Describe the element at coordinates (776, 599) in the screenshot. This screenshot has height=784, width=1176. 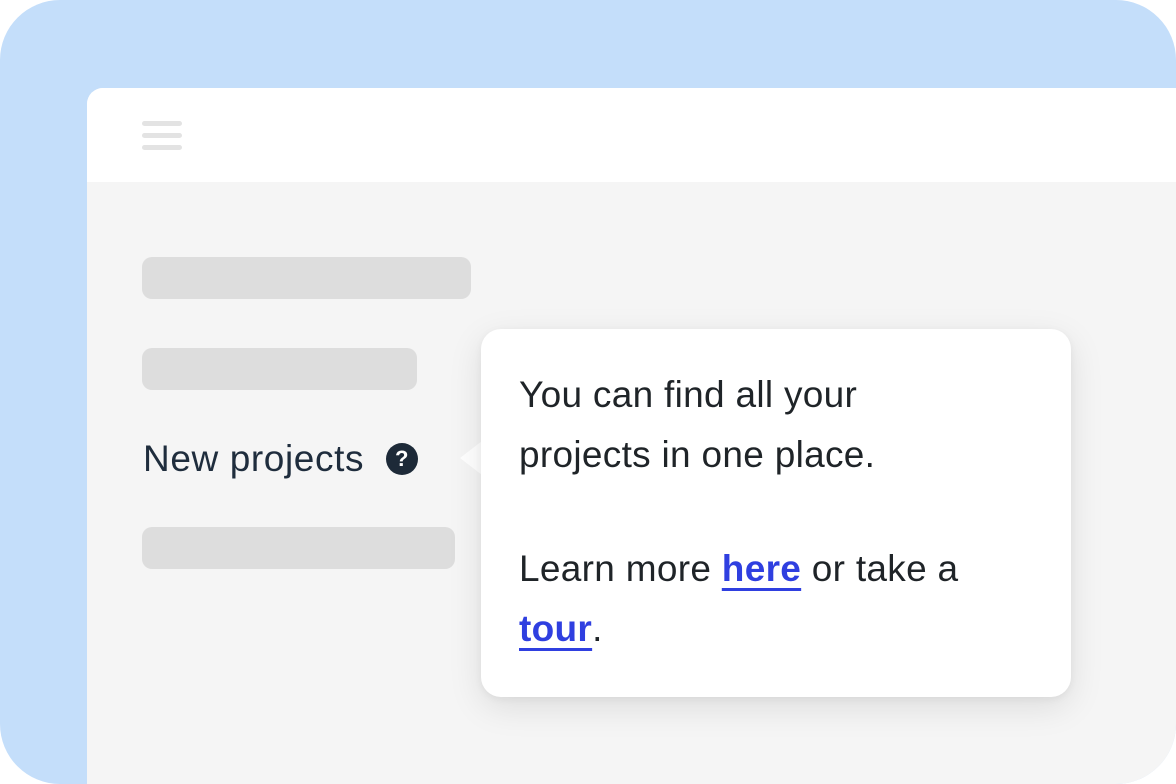
I see `tooltip-learn-more: Learn more here or take a tour.` at that location.